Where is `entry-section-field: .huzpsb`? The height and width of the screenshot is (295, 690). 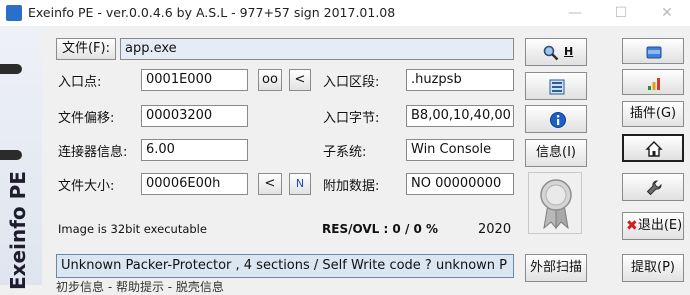 entry-section-field: .huzpsb is located at coordinates (460, 80).